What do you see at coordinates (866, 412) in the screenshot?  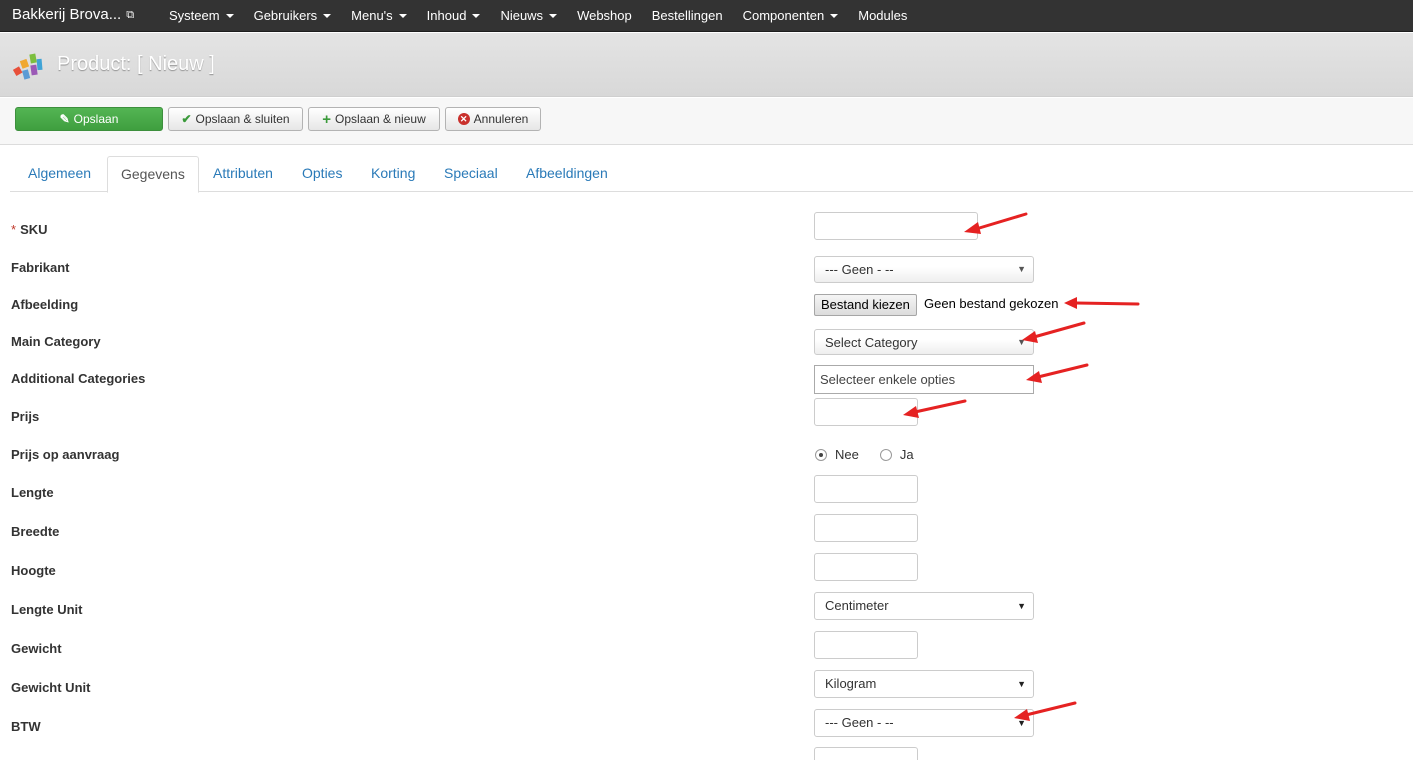 I see `prijs-input` at bounding box center [866, 412].